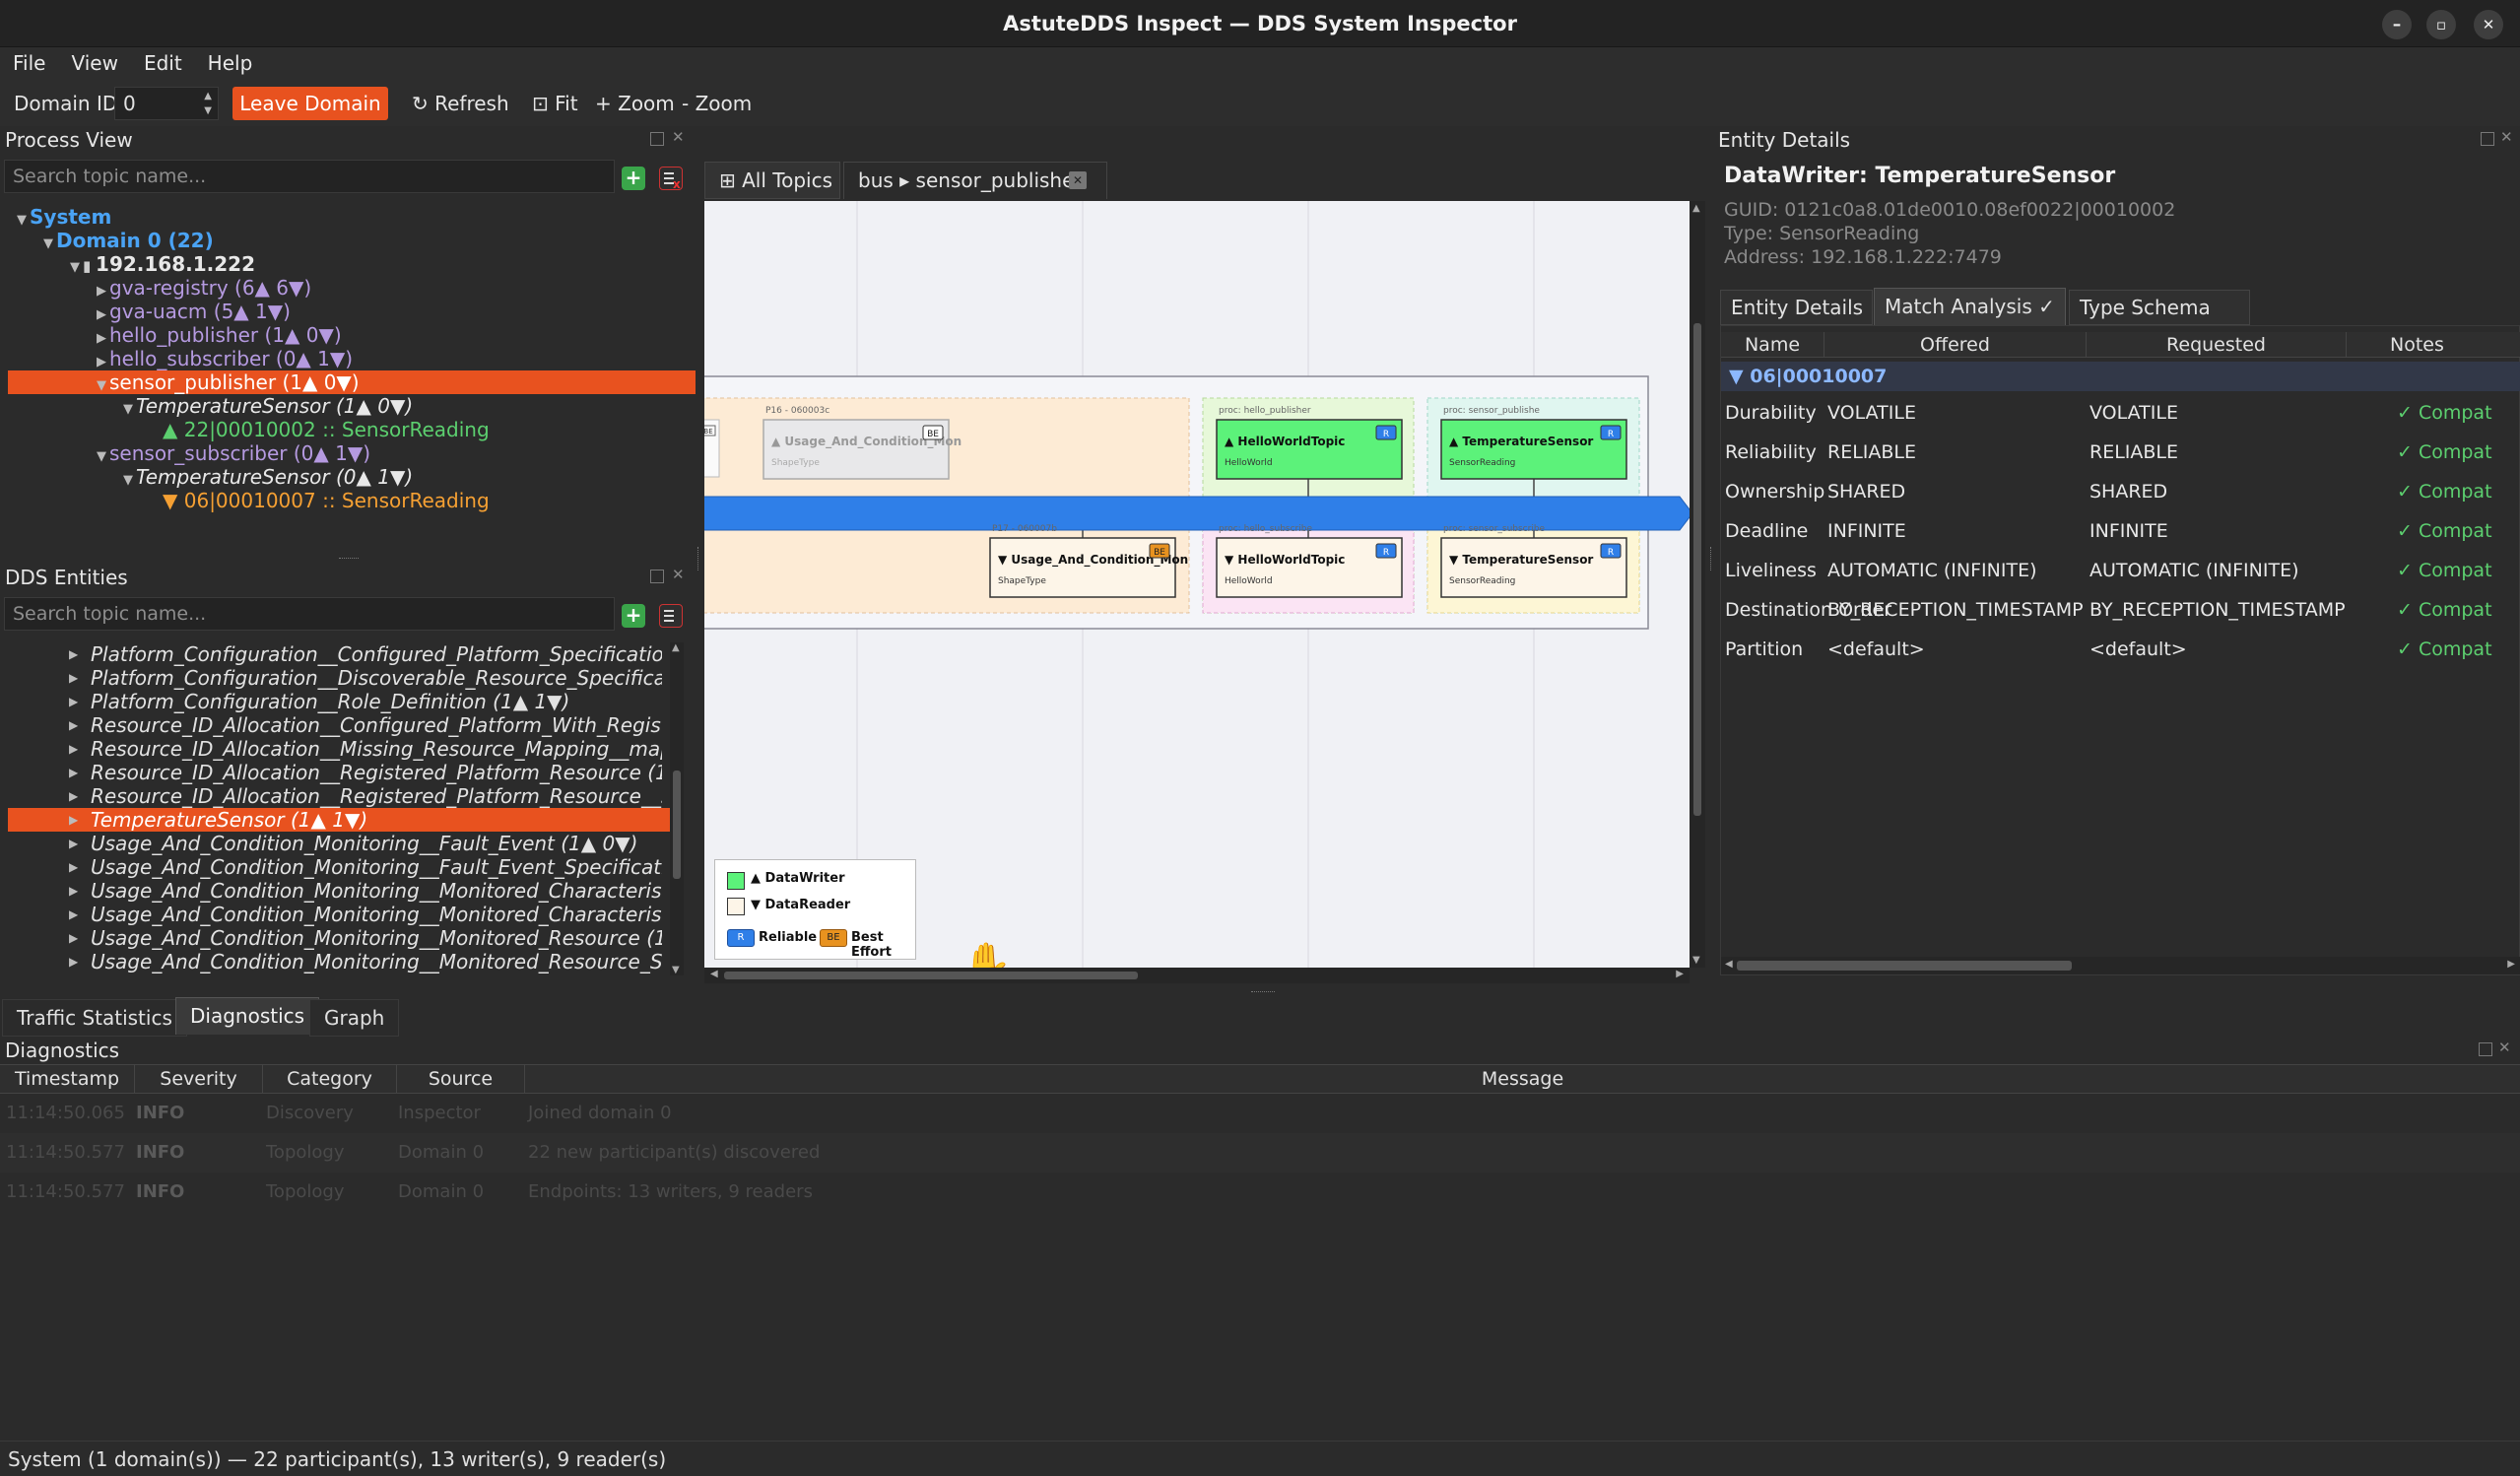 Image resolution: width=2520 pixels, height=1476 pixels. What do you see at coordinates (460, 103) in the screenshot?
I see `refresh-button: ↻ Refresh` at bounding box center [460, 103].